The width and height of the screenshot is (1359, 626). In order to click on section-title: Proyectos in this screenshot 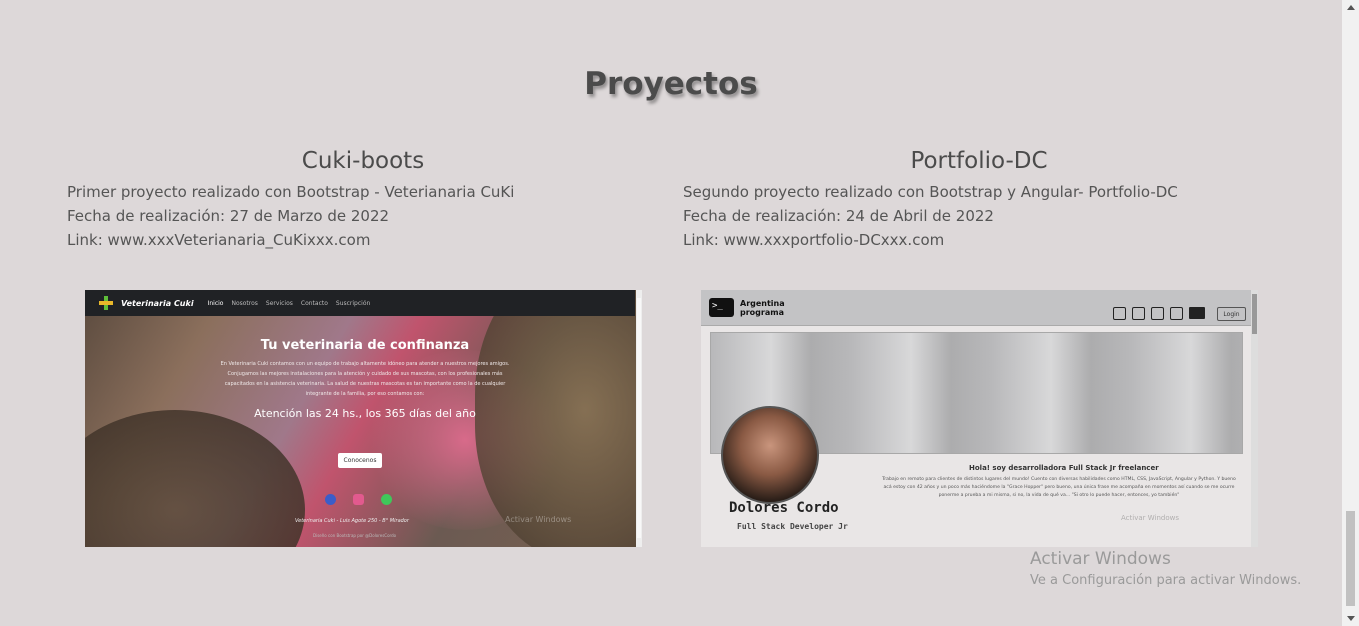, I will do `click(671, 84)`.